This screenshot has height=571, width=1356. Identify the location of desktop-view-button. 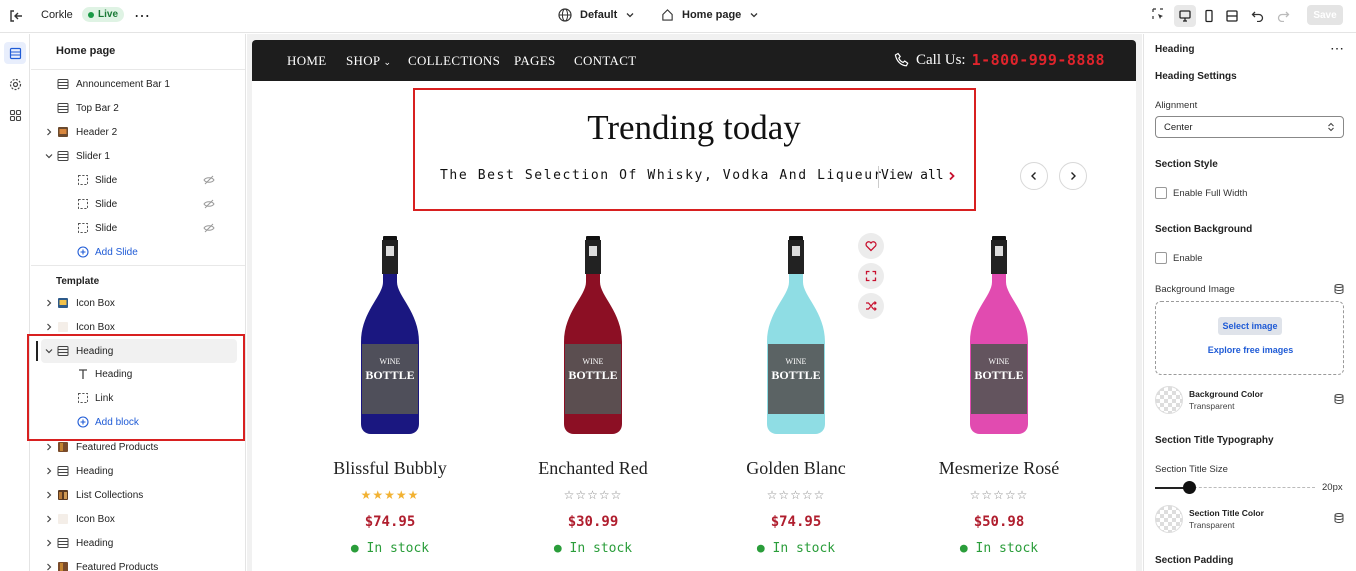
(1185, 16).